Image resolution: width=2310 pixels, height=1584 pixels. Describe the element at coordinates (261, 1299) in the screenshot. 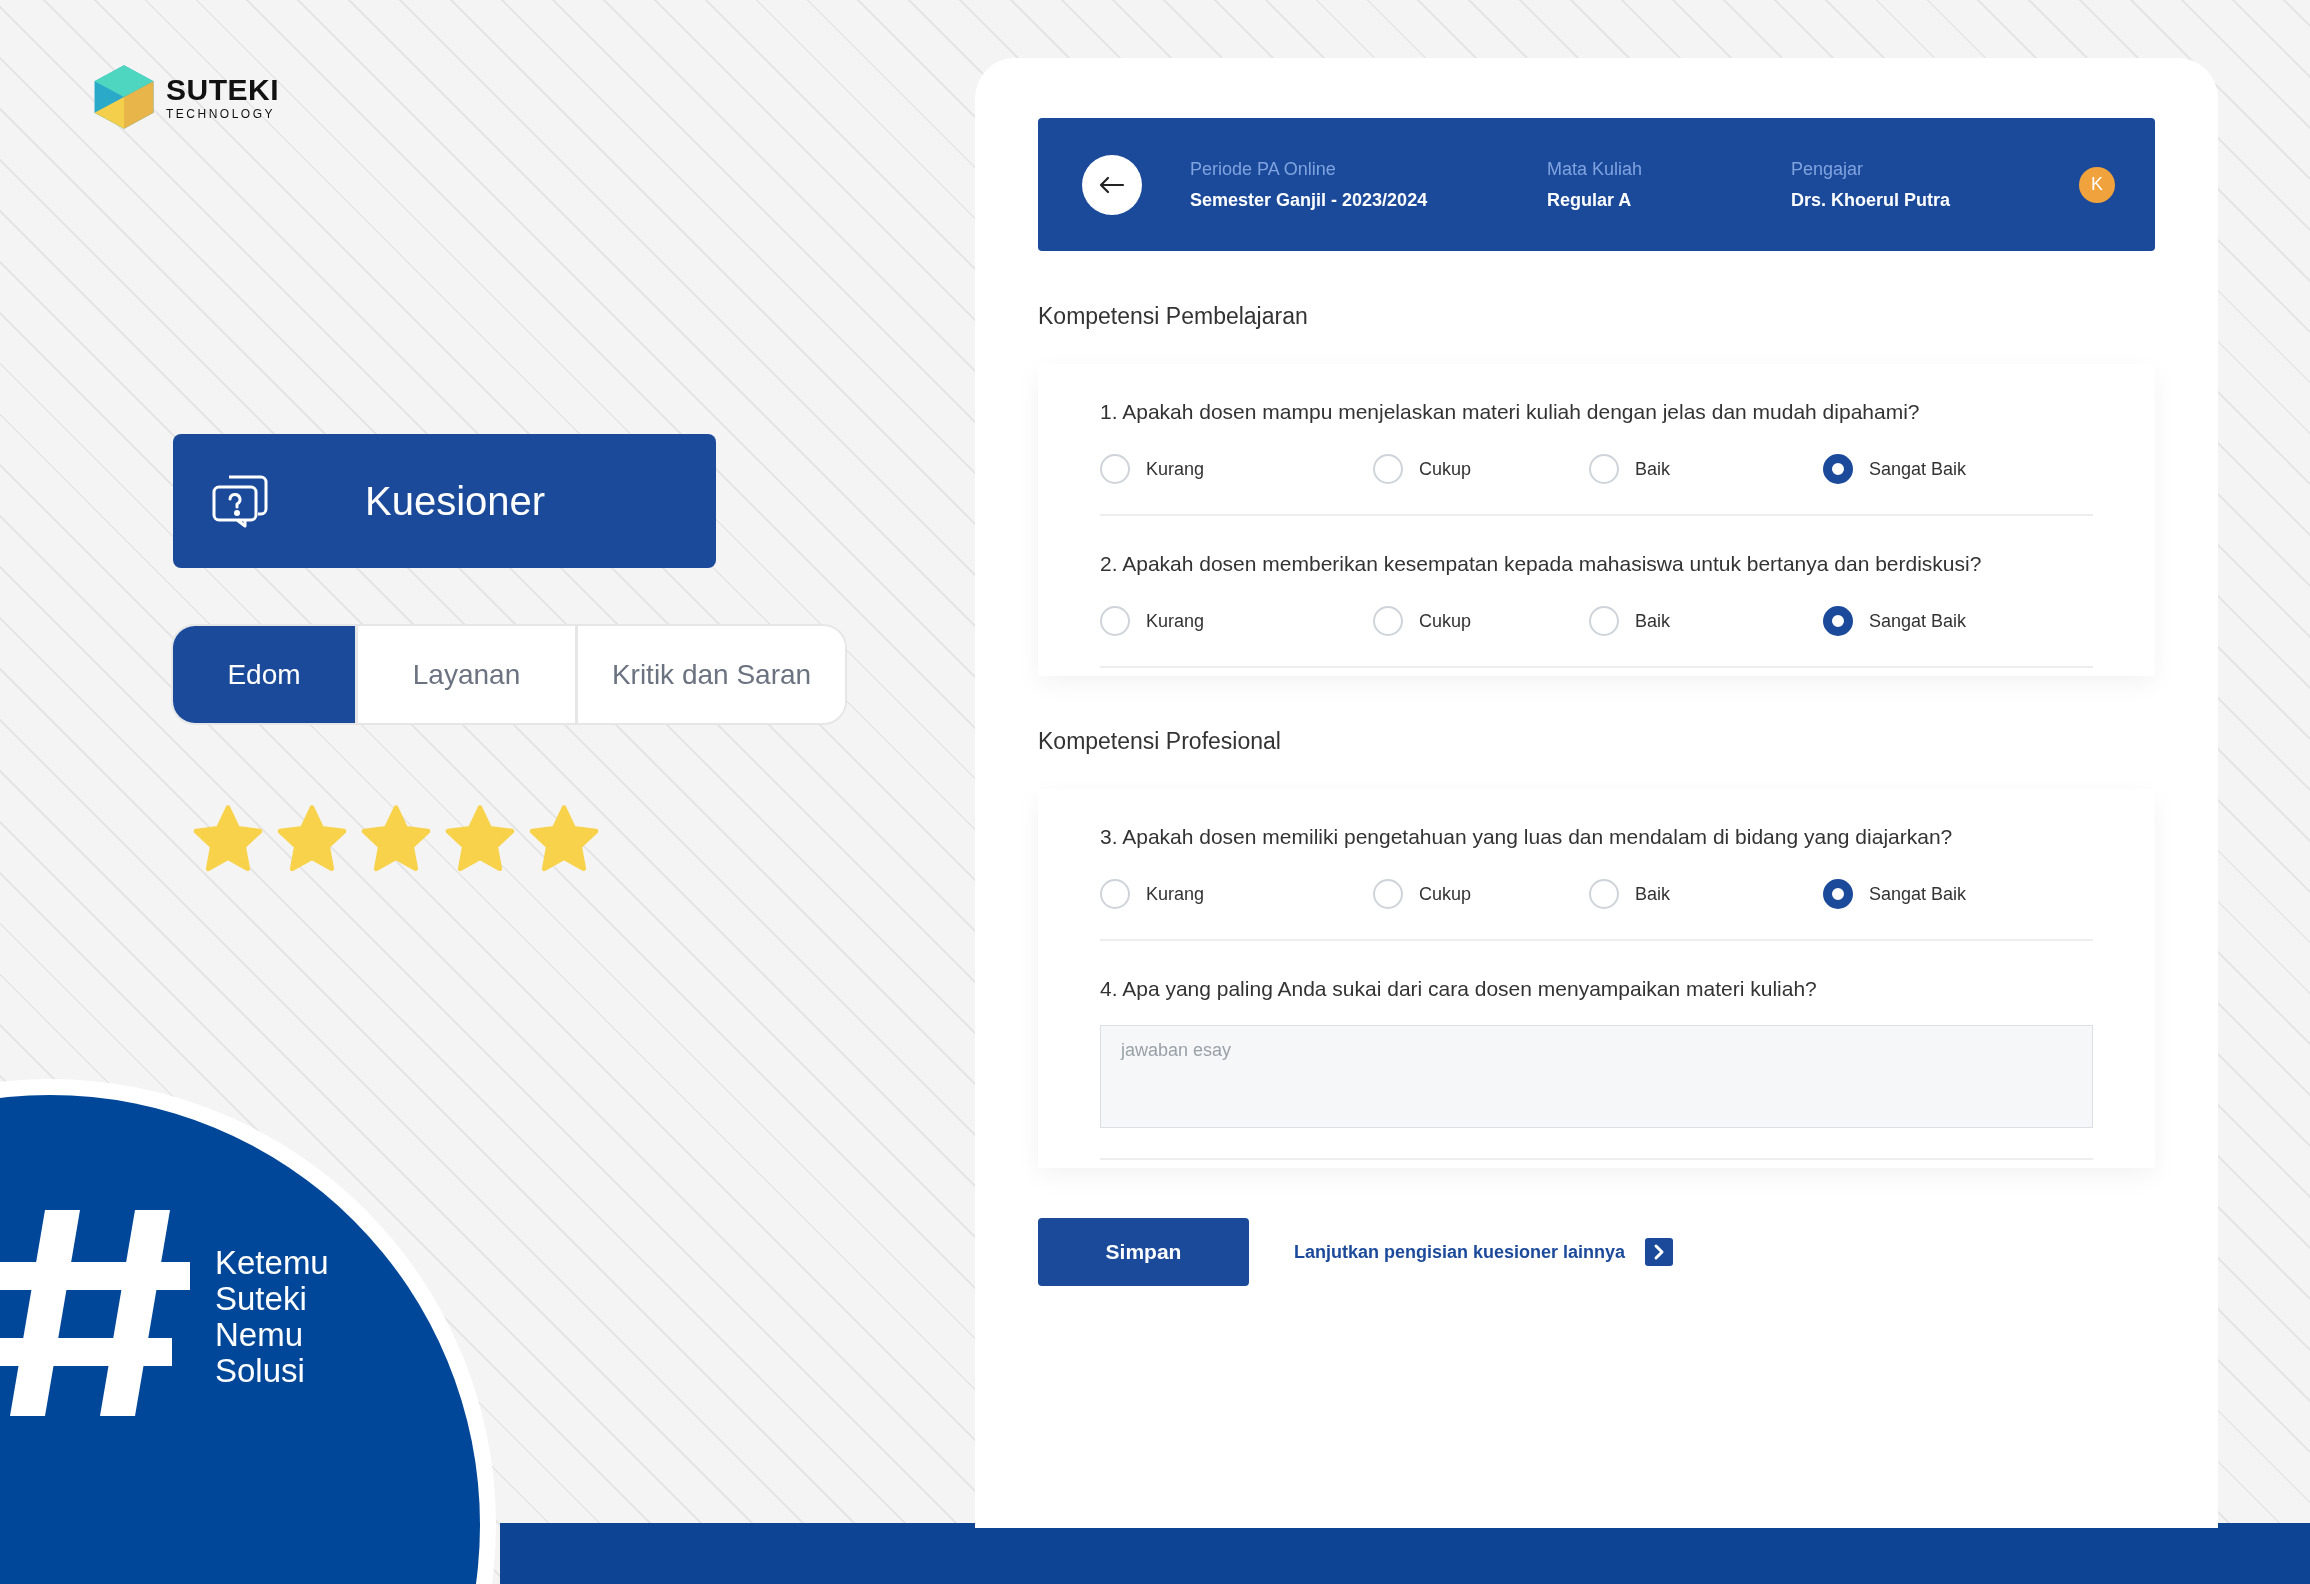

I see `tagline-line: Suteki` at that location.